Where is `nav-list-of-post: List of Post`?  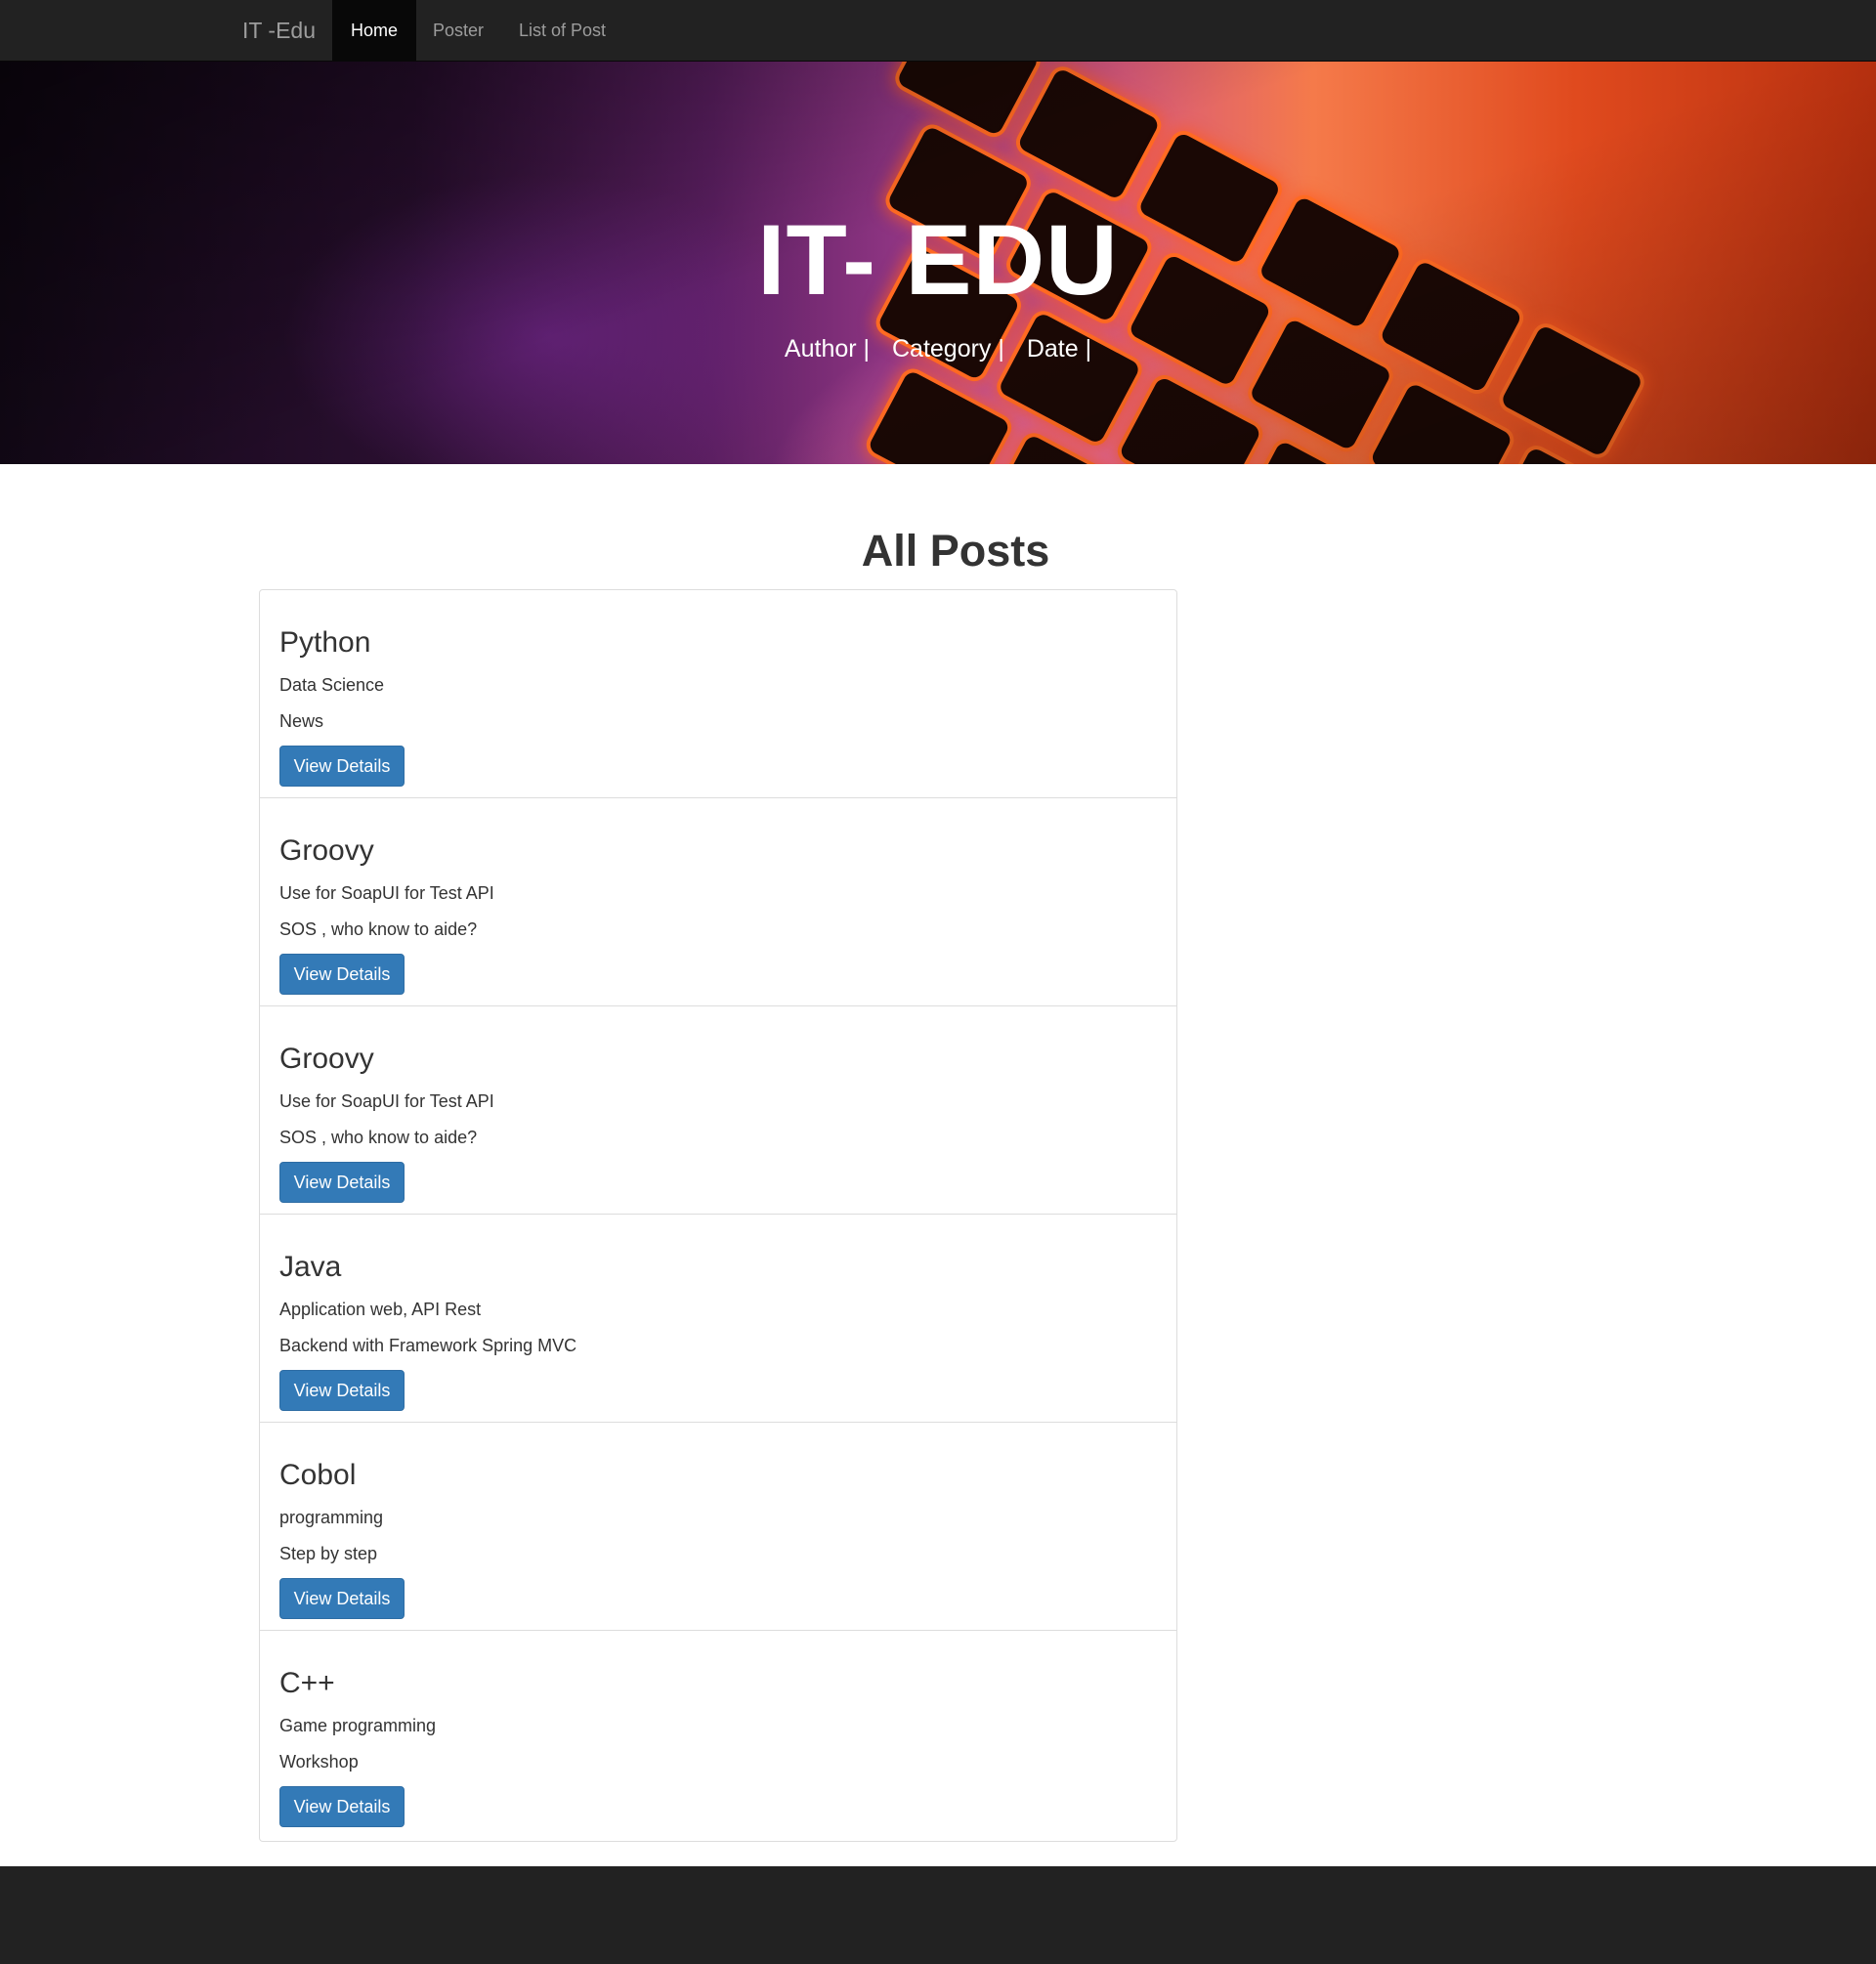
nav-list-of-post: List of Post is located at coordinates (562, 30).